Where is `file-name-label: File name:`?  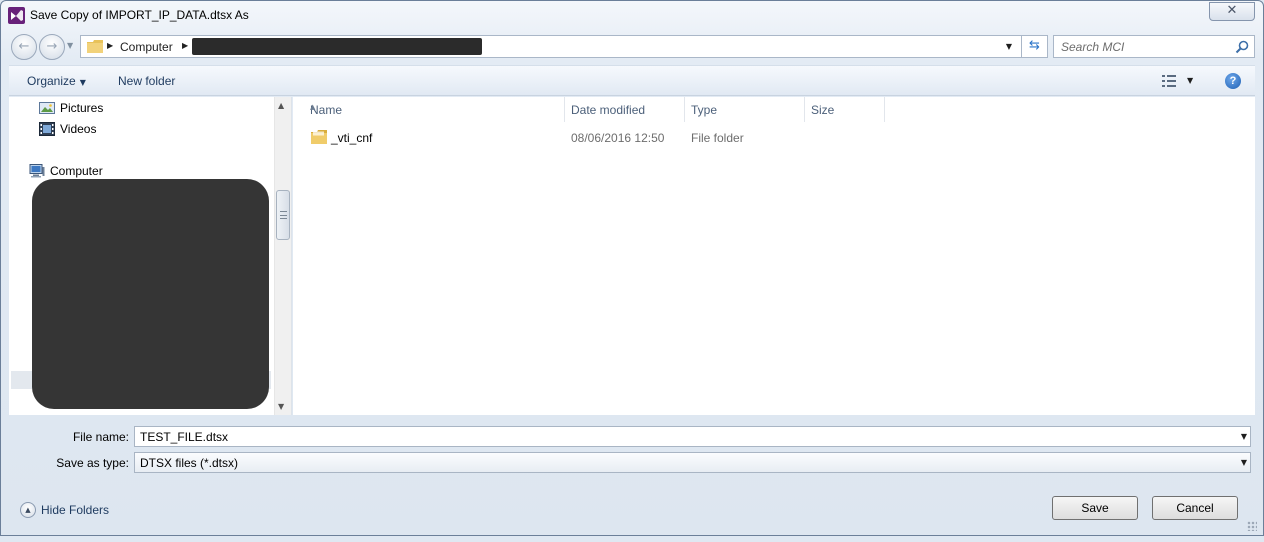
file-name-label: File name: is located at coordinates (100, 437).